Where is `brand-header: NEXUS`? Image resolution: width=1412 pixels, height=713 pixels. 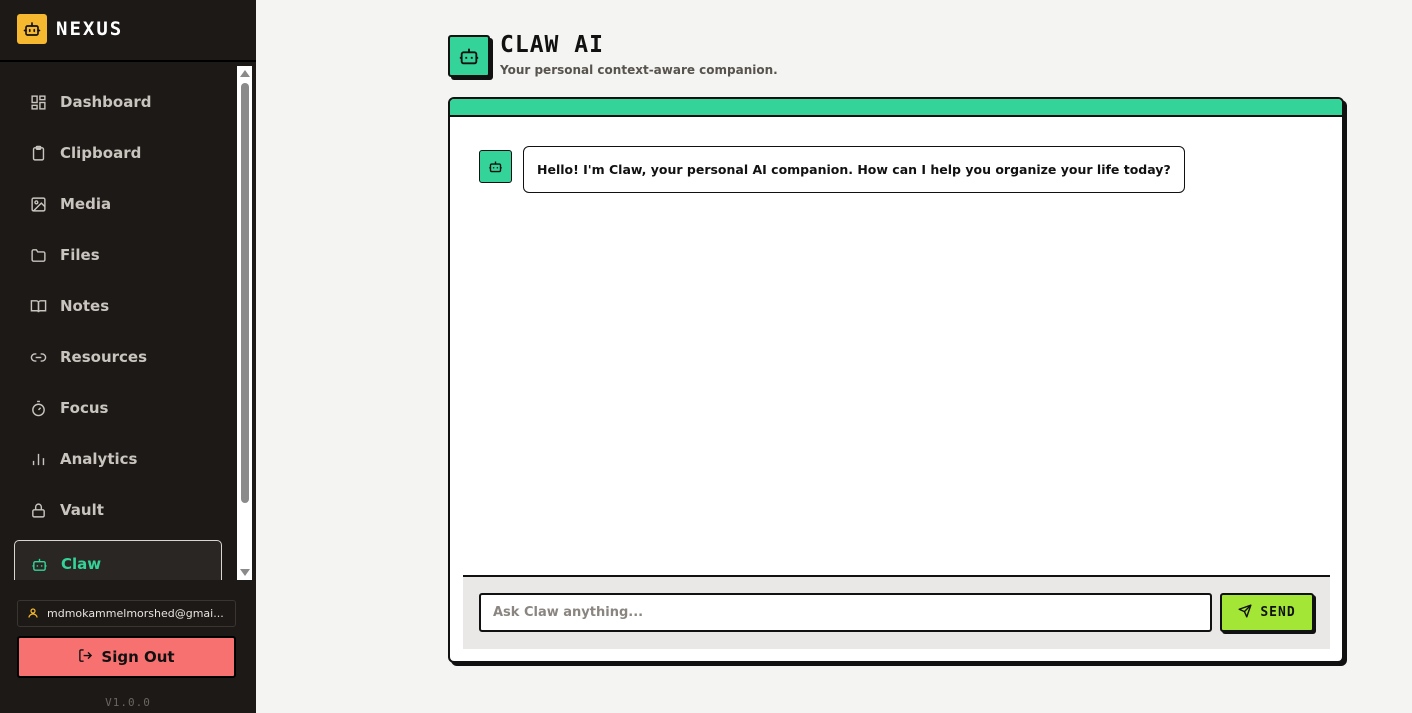
brand-header: NEXUS is located at coordinates (128, 31).